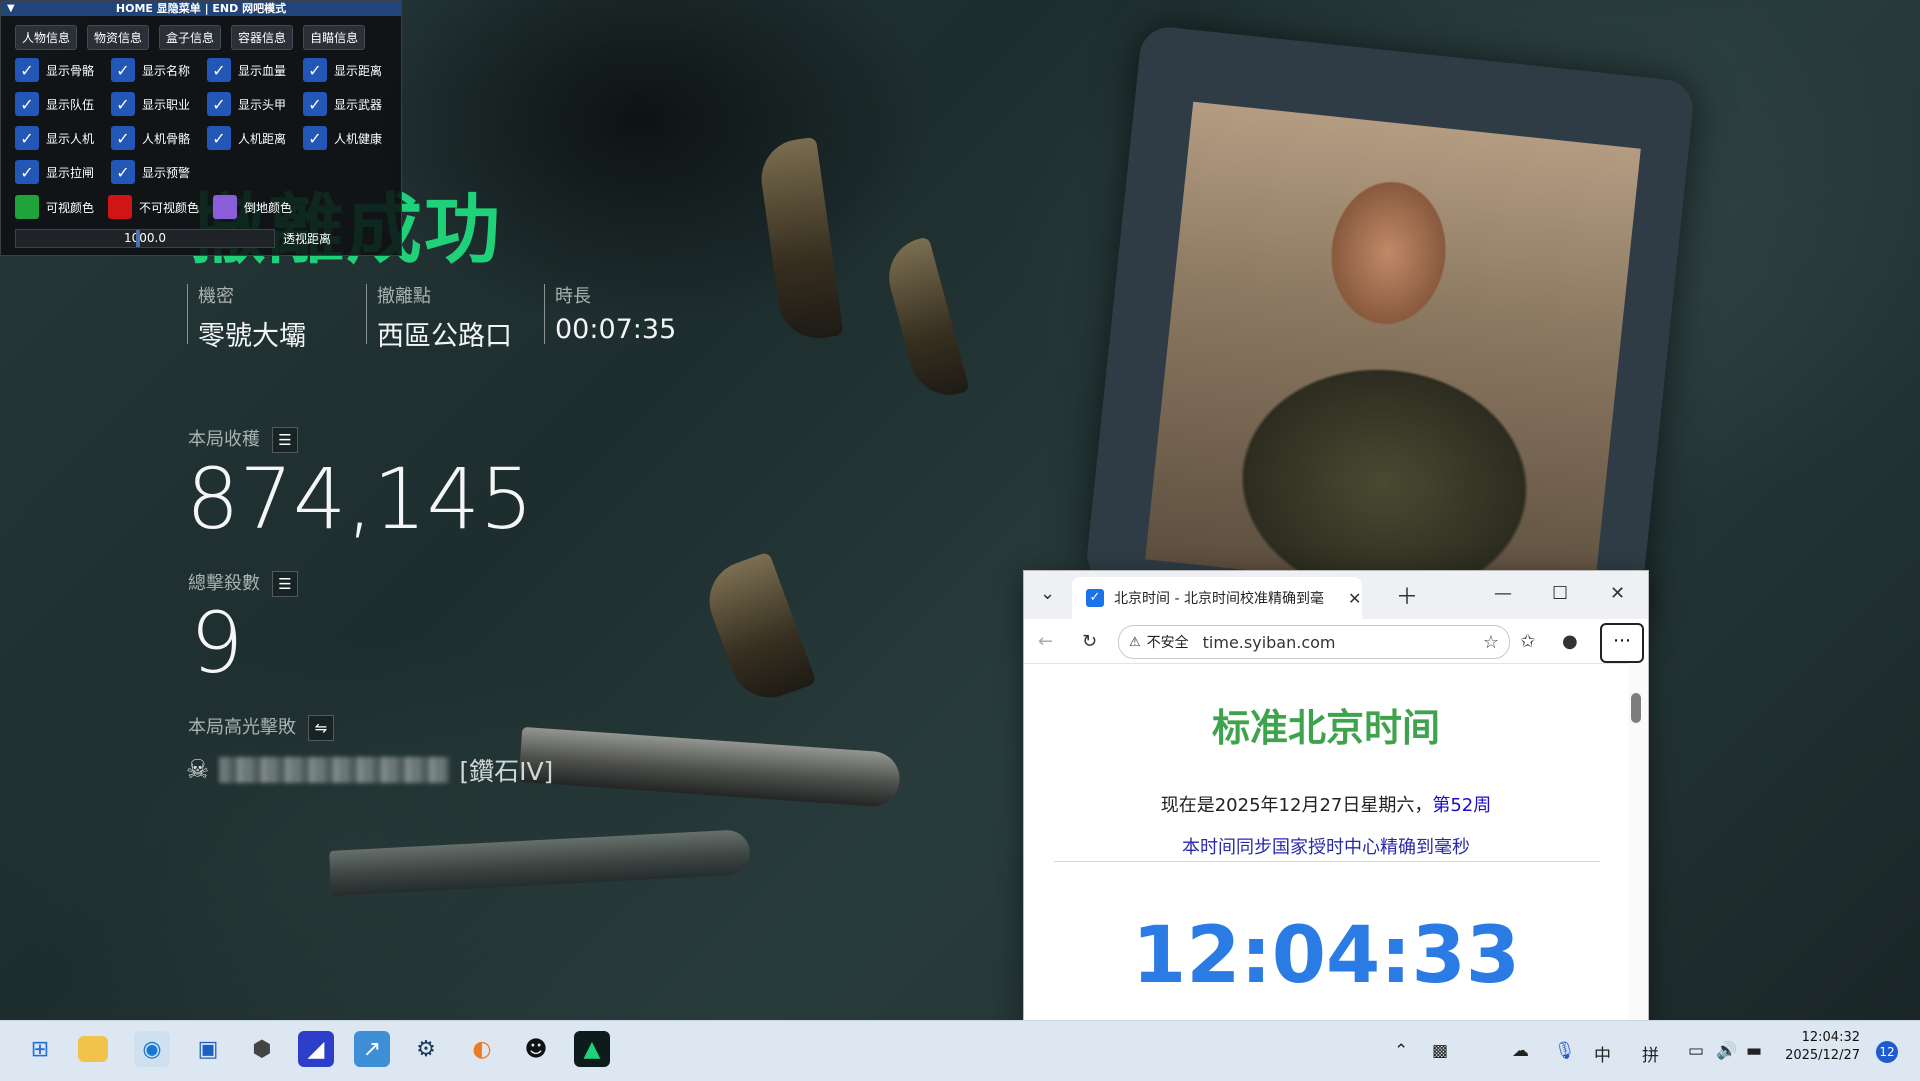  I want to click on color-label: 倒地颜色, so click(268, 207).